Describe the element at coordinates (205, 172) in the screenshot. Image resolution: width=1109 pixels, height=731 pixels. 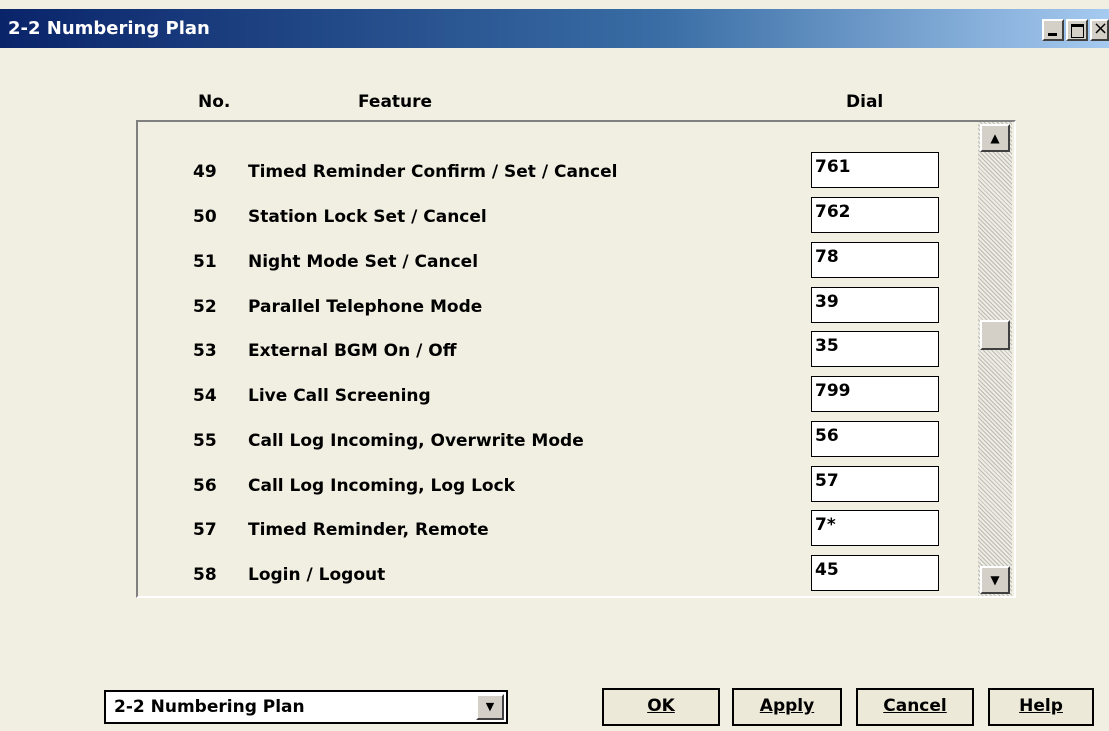
I see `feature-number: 49` at that location.